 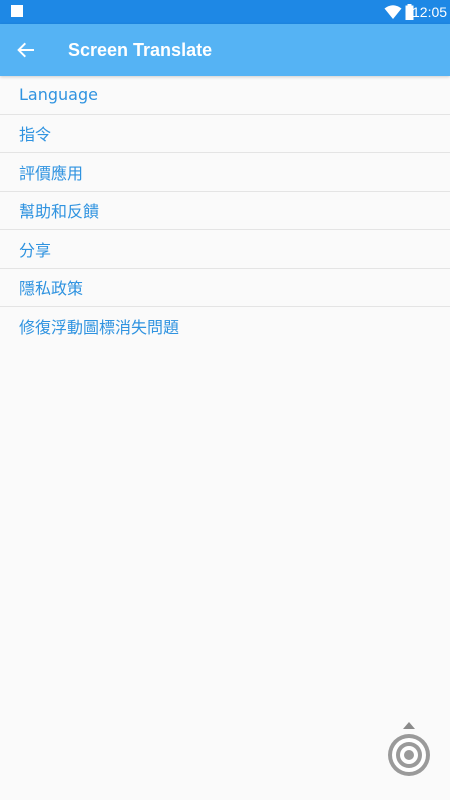 What do you see at coordinates (225, 50) in the screenshot?
I see `app-bar: Screen Translate` at bounding box center [225, 50].